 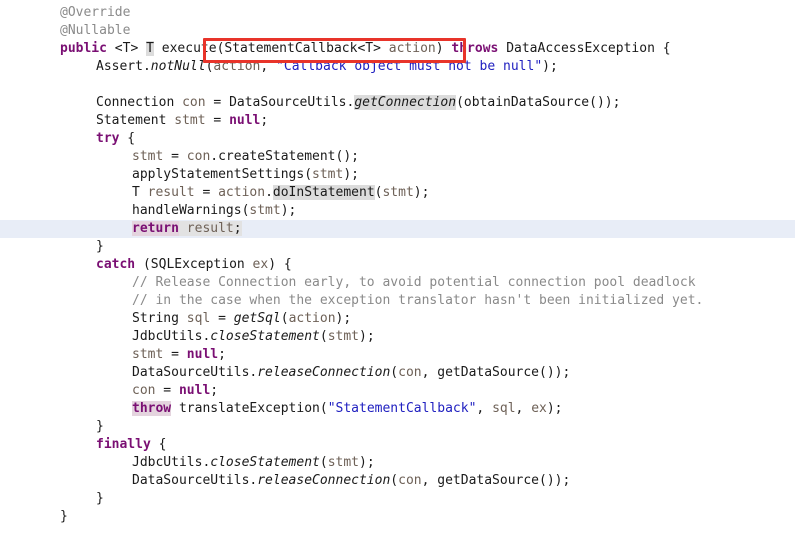 What do you see at coordinates (135, 102) in the screenshot?
I see `code-token: Connection` at bounding box center [135, 102].